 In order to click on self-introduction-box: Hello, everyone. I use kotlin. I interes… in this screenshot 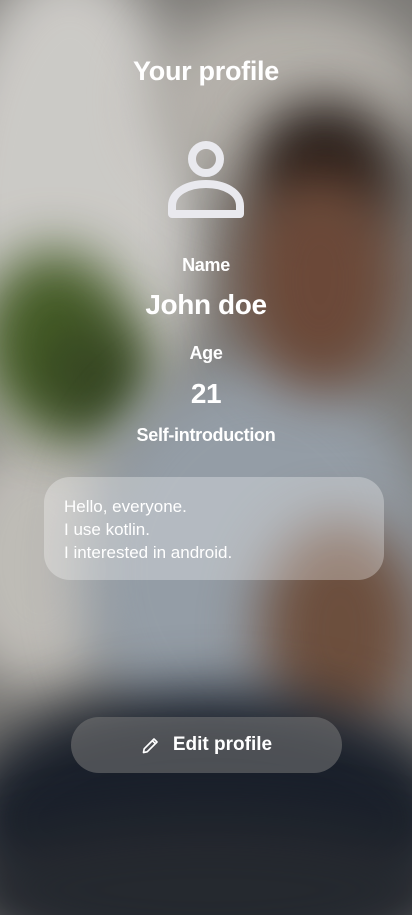, I will do `click(214, 528)`.